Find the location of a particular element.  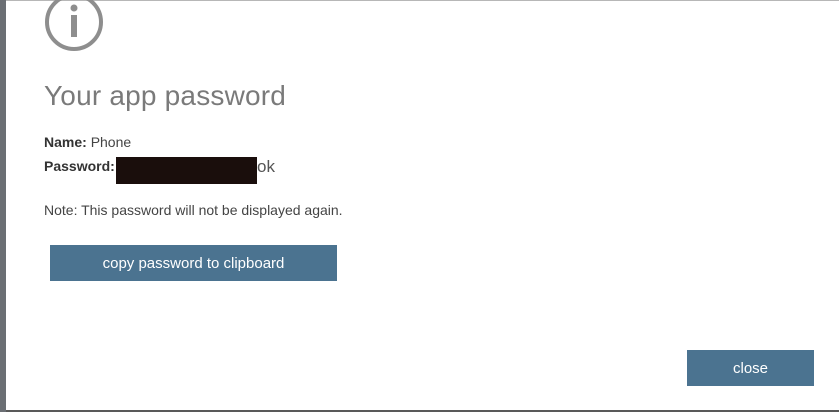

name-label: Name: is located at coordinates (65, 142).